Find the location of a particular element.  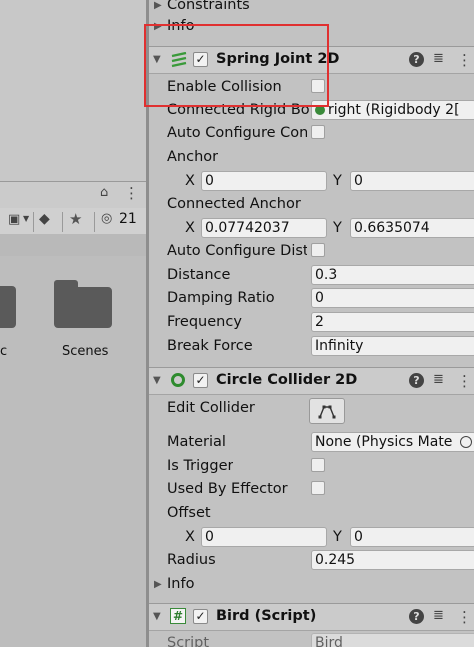

material-label: Material is located at coordinates (196, 442).